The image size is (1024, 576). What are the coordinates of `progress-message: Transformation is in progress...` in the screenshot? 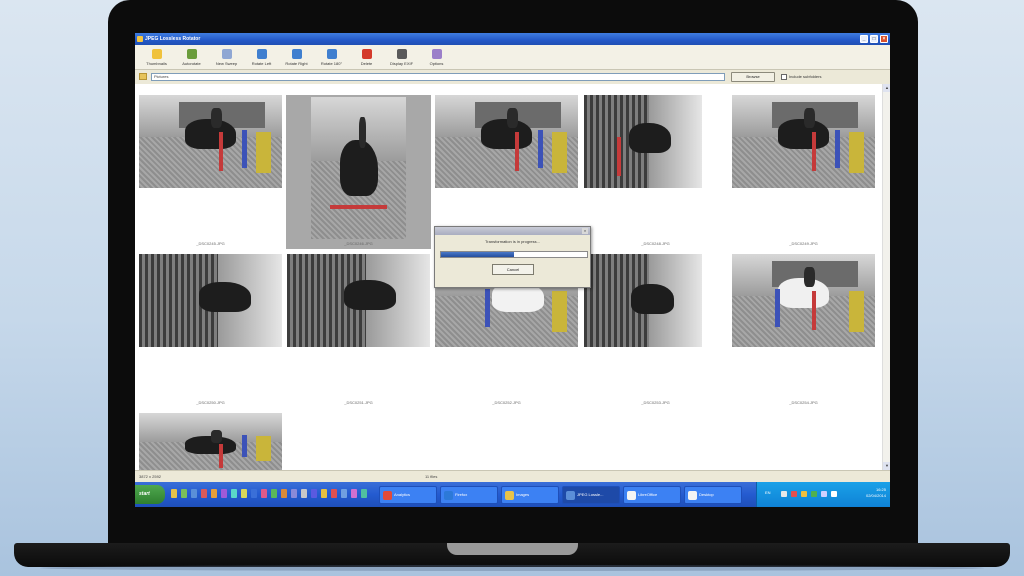 It's located at (512, 241).